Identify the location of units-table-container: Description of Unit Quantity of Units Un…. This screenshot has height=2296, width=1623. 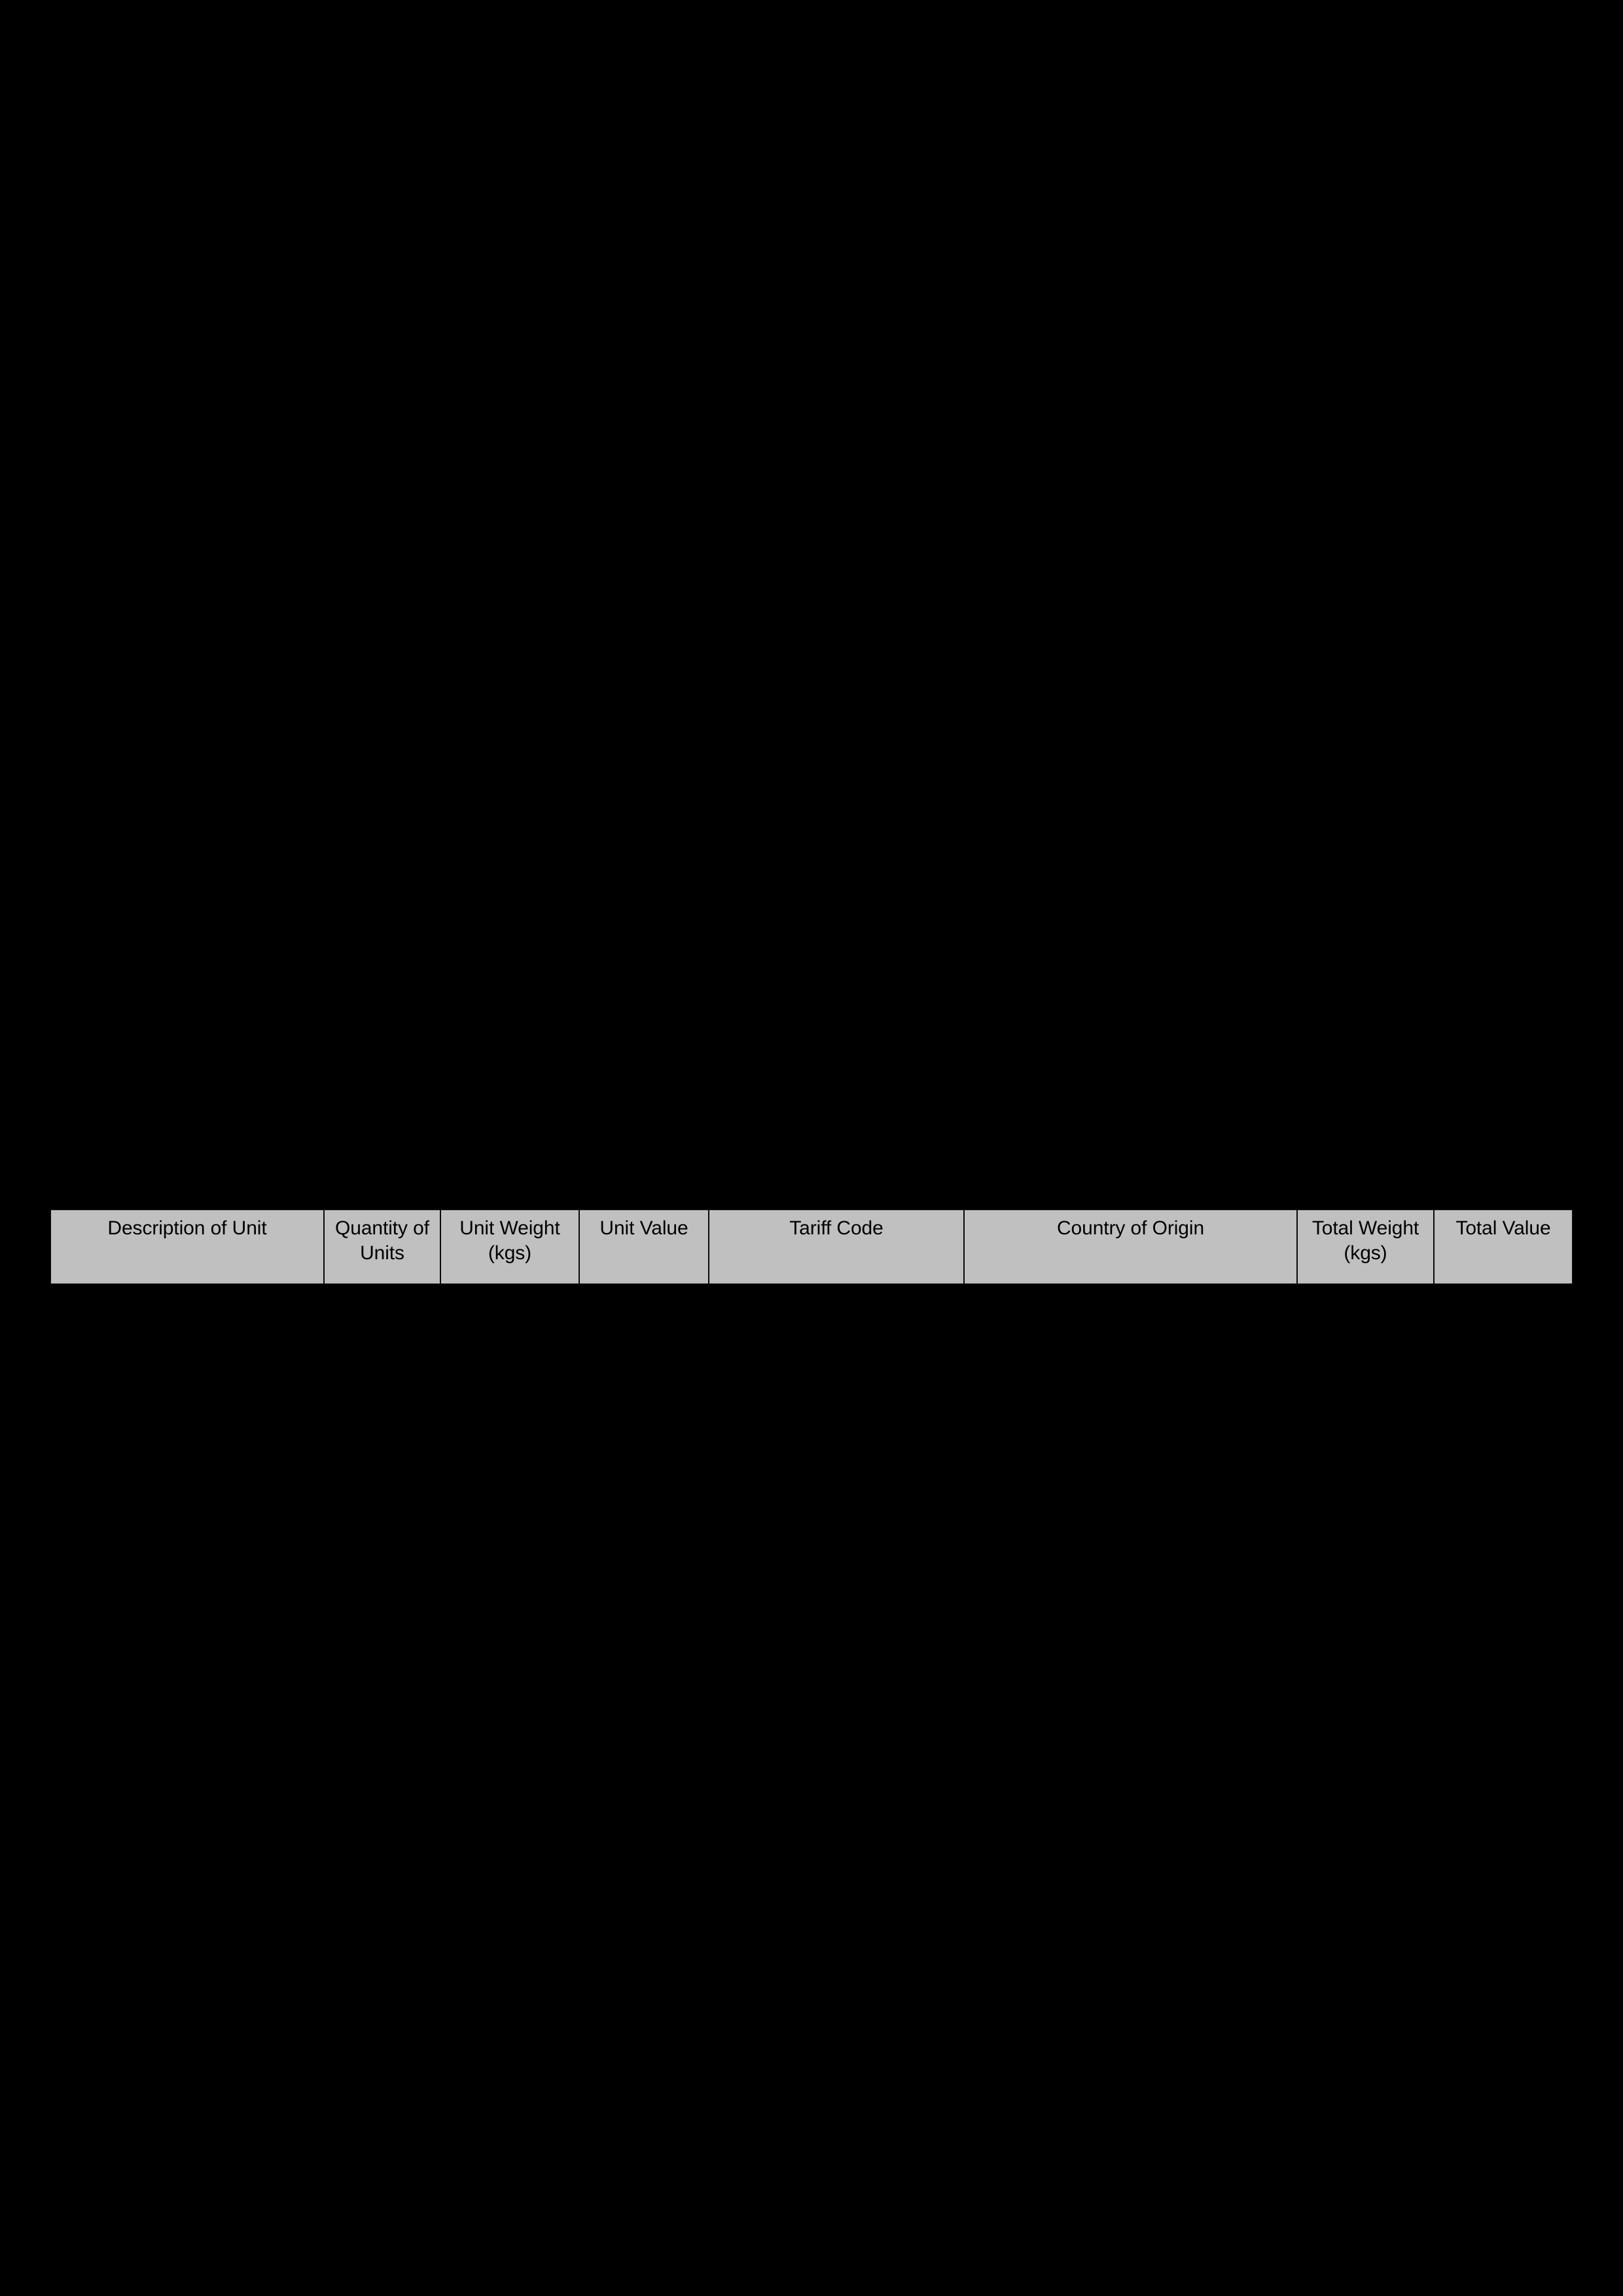
(811, 1247).